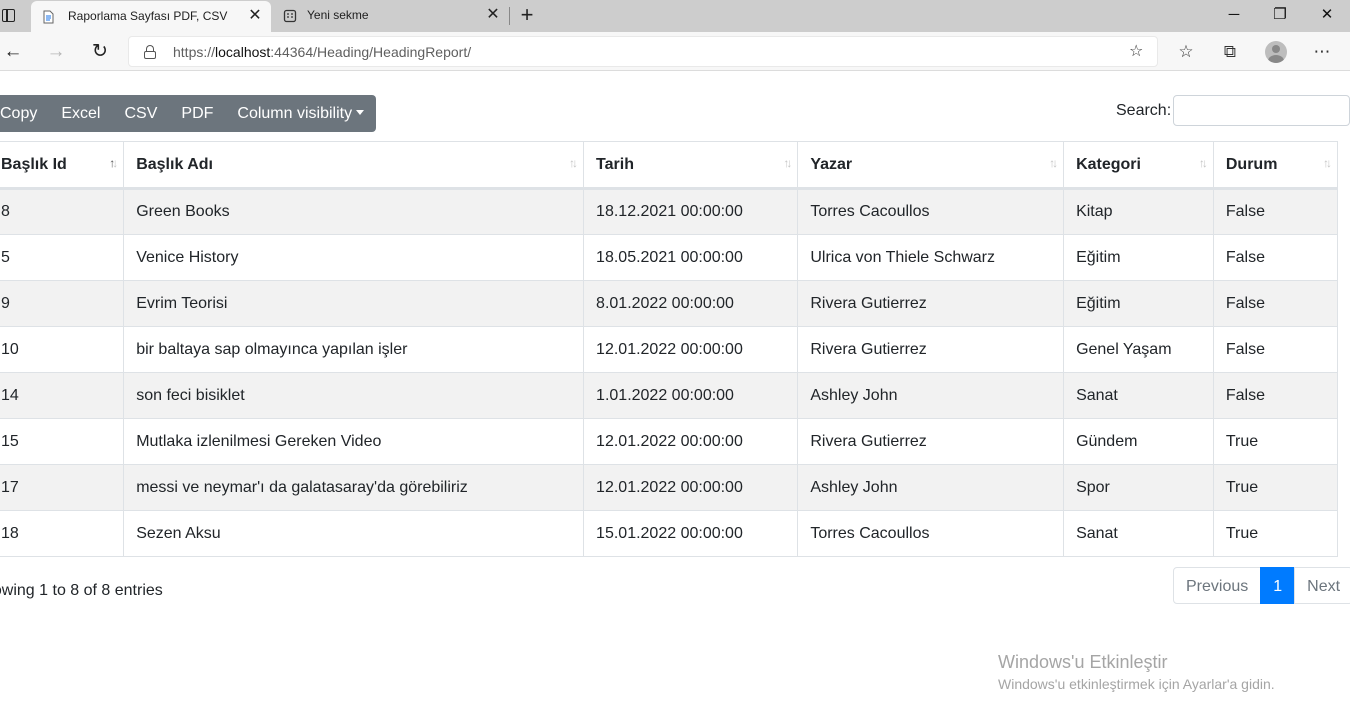  Describe the element at coordinates (1280, 16) in the screenshot. I see `restore-icon: ❐` at that location.